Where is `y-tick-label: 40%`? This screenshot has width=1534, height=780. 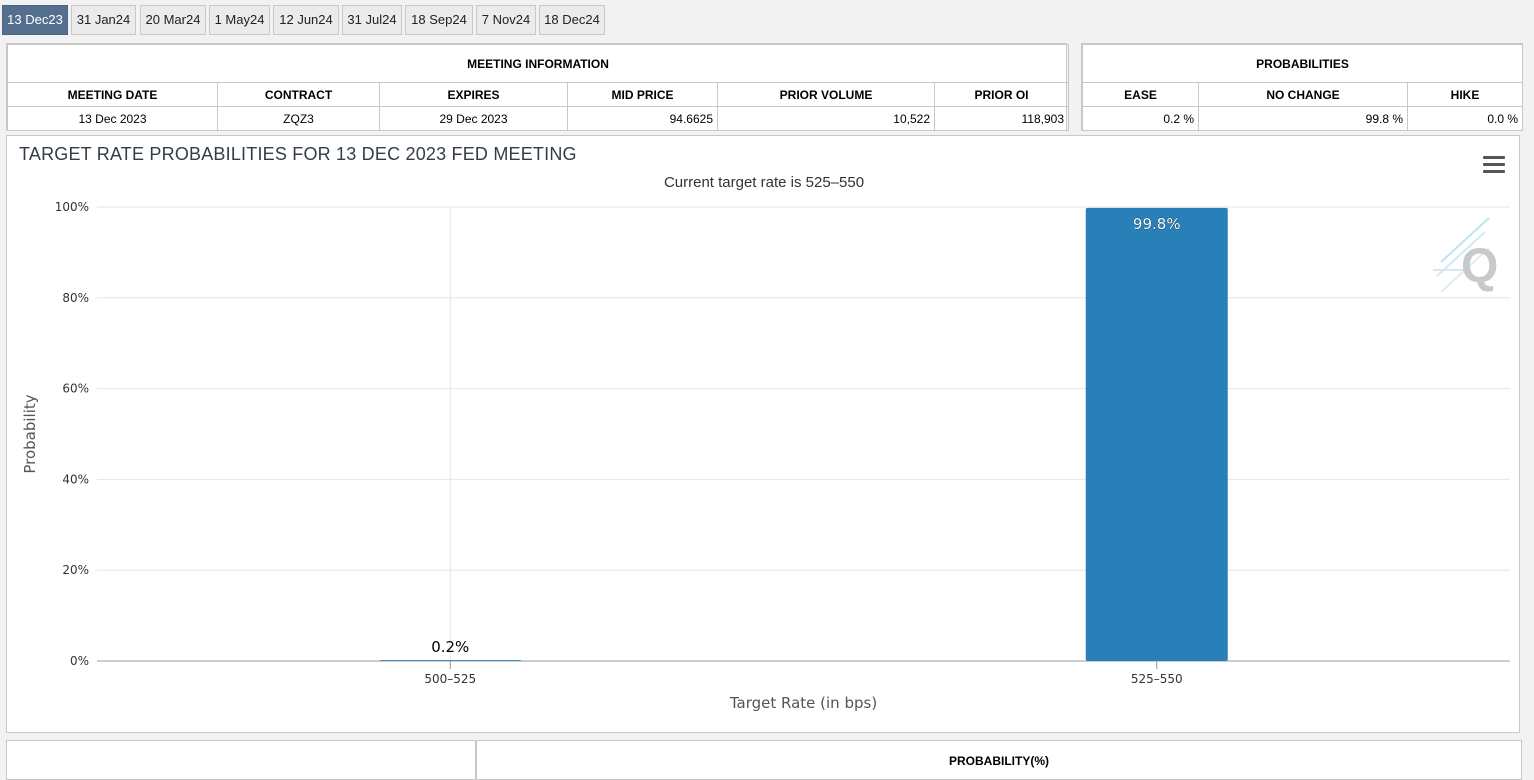
y-tick-label: 40% is located at coordinates (75, 479).